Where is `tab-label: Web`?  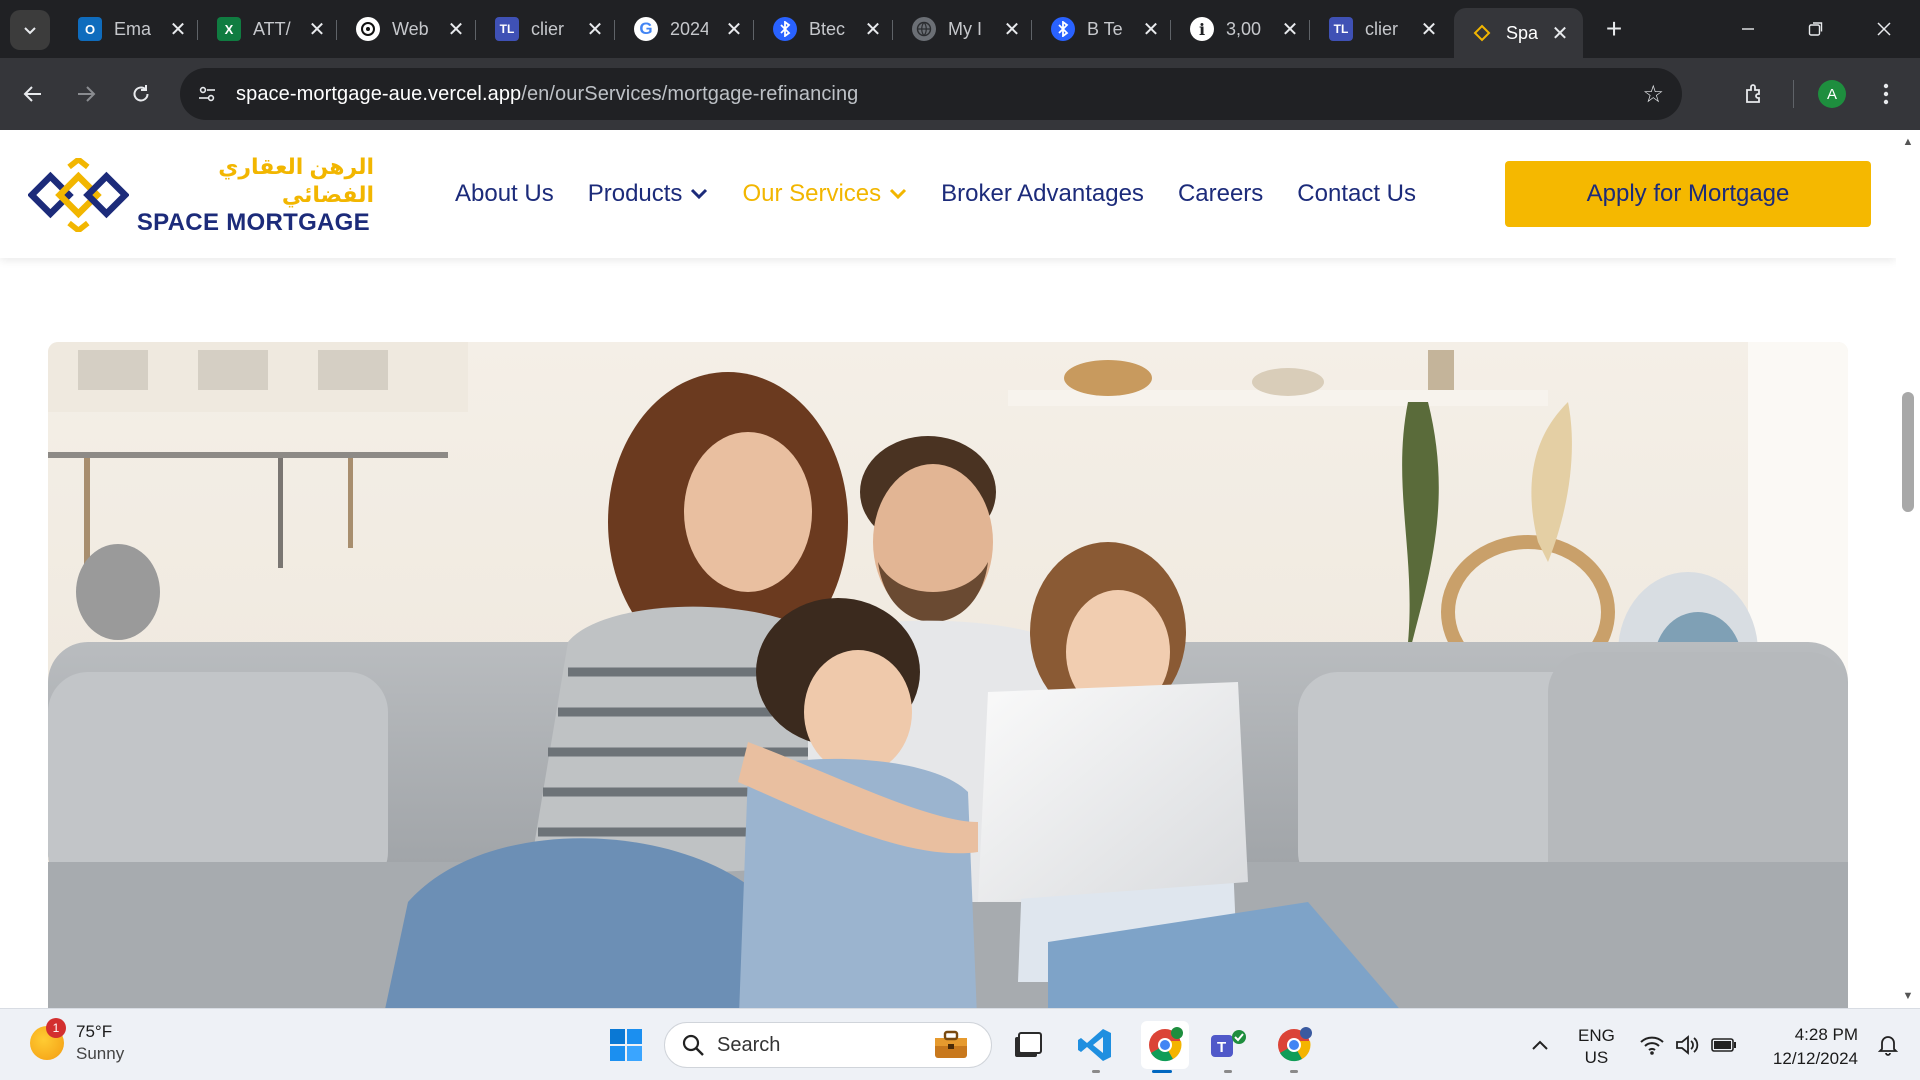
tab-label: Web is located at coordinates (410, 28).